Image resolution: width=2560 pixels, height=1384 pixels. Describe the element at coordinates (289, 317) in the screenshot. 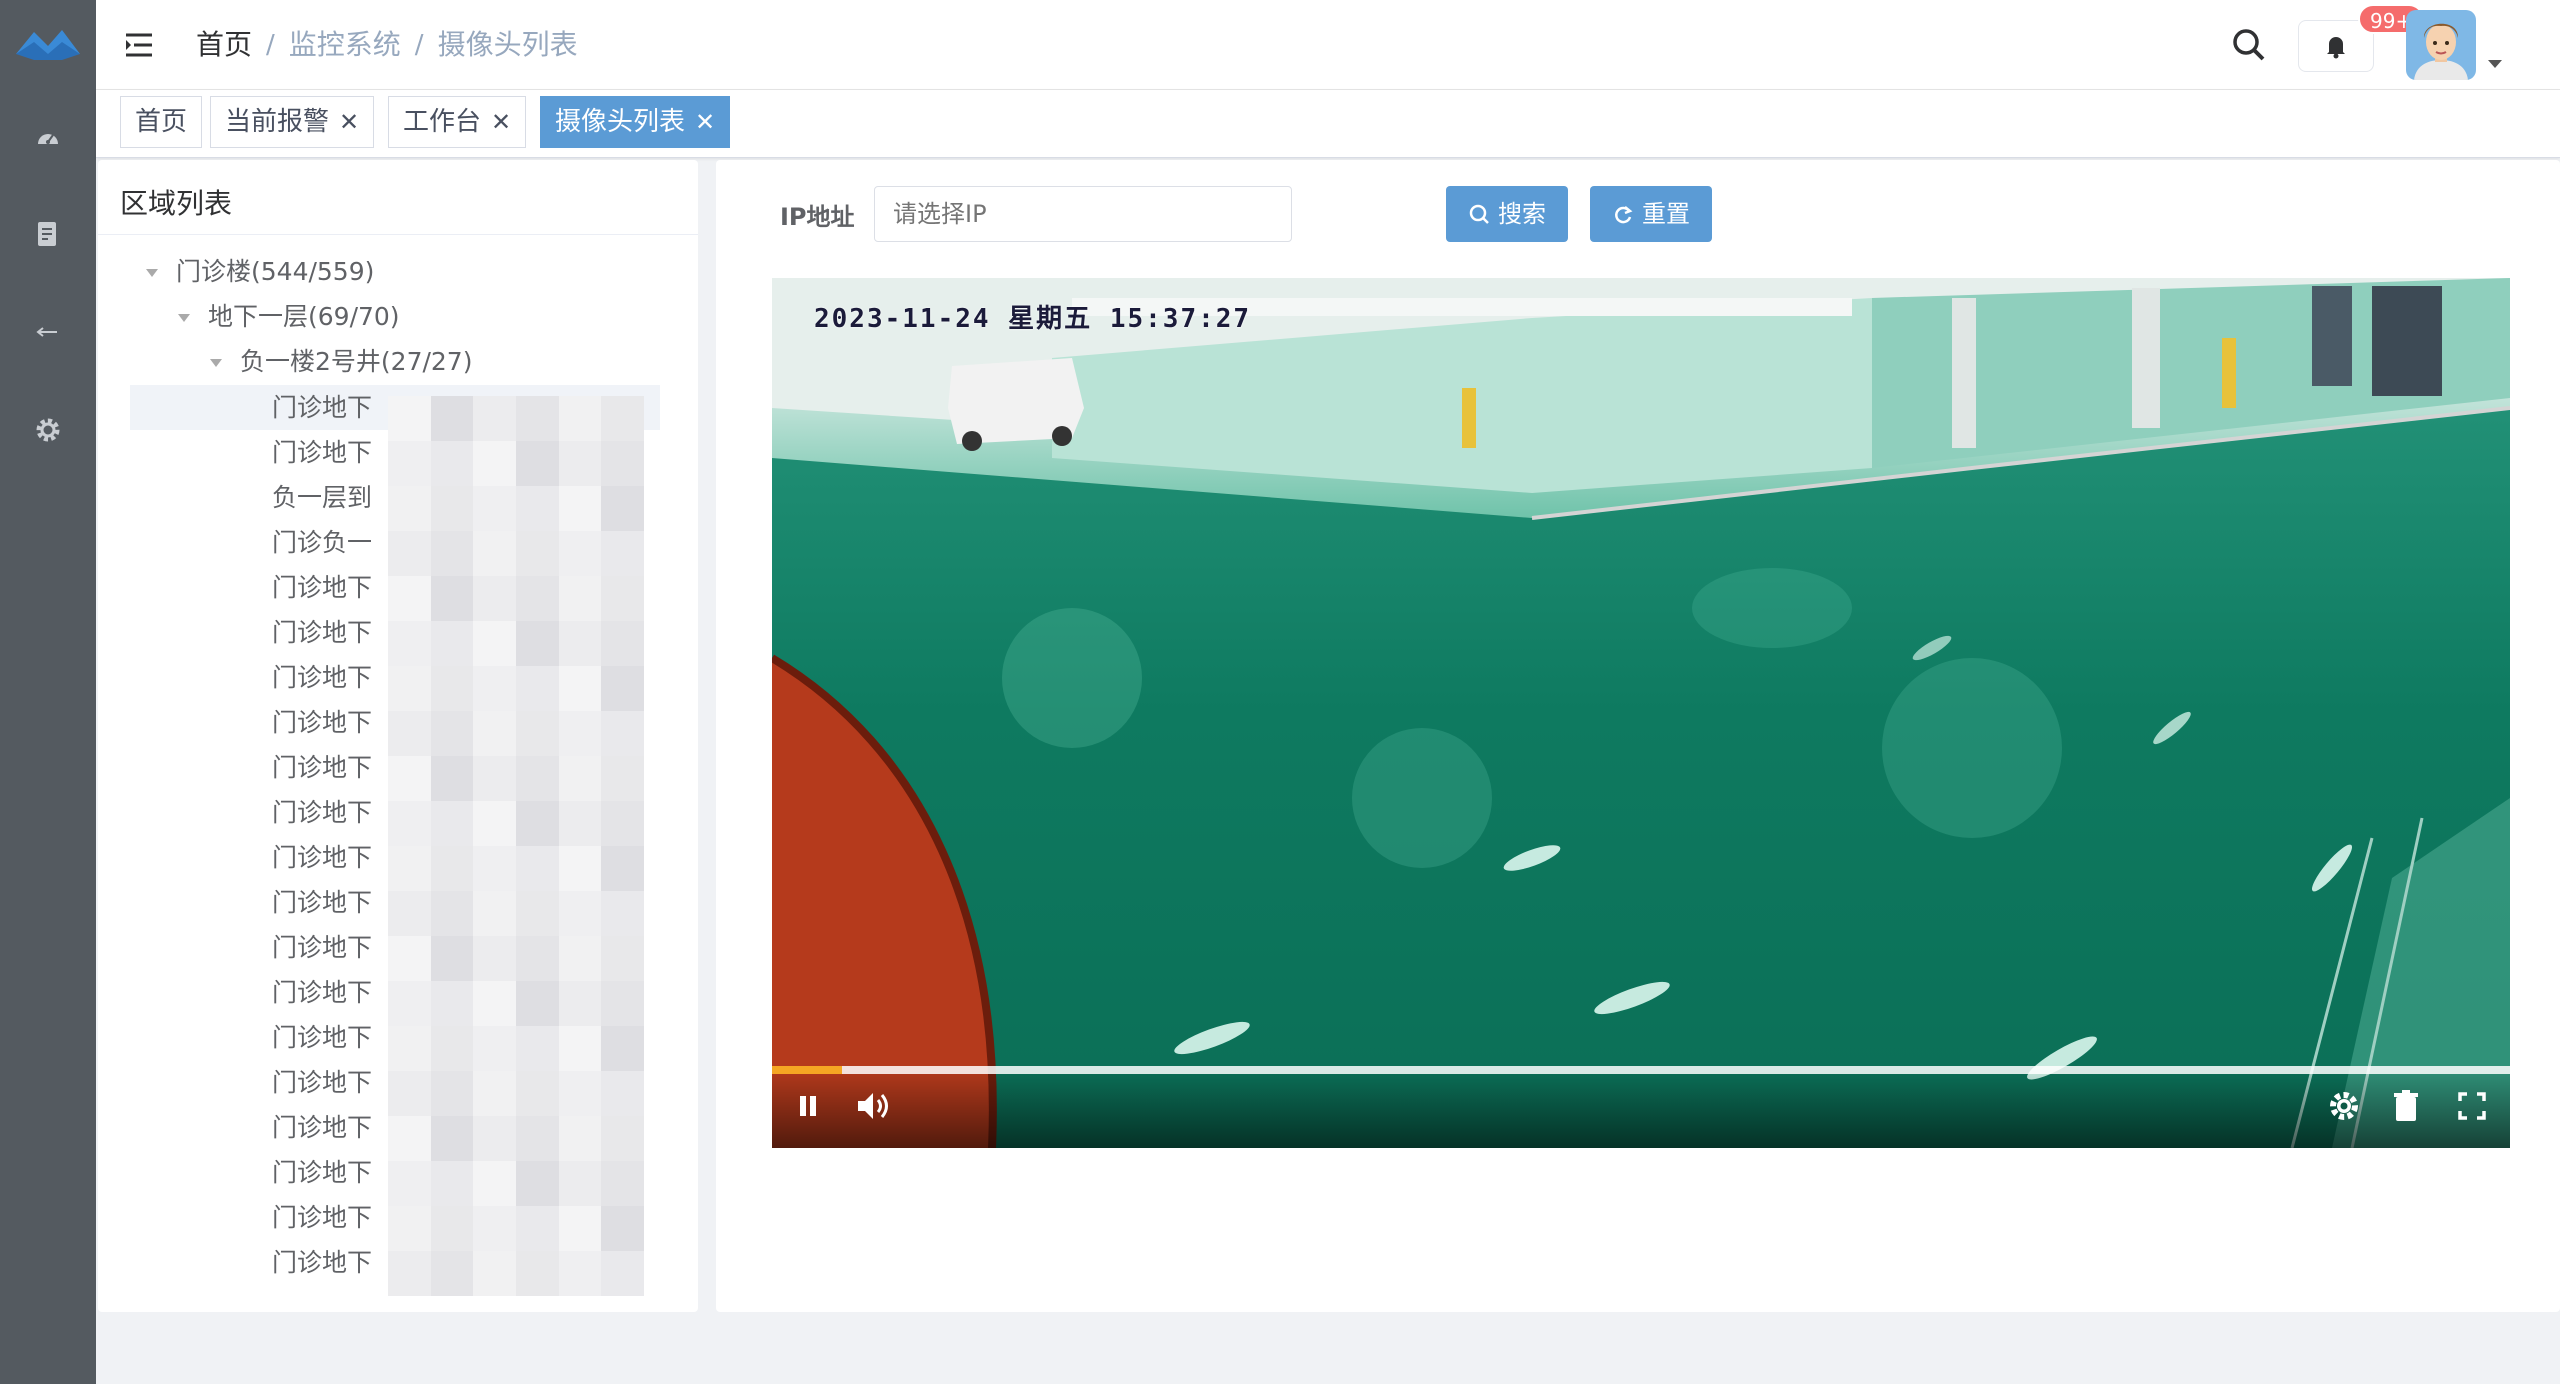

I see `tree-node-floor: 地下一层(69/70)` at that location.